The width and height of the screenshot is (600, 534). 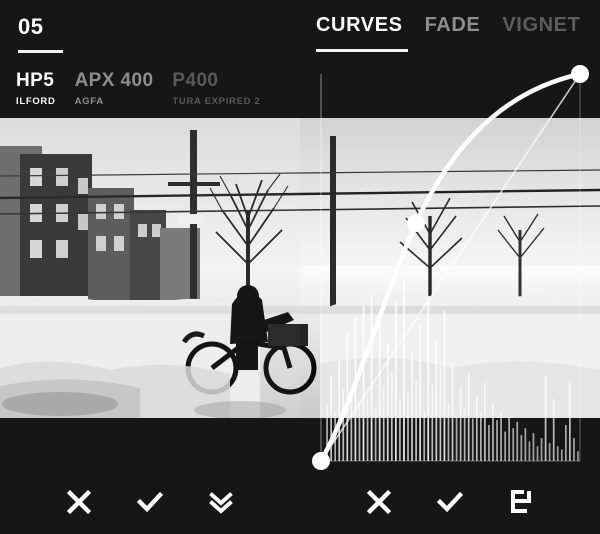 I want to click on reset-button, so click(x=521, y=502).